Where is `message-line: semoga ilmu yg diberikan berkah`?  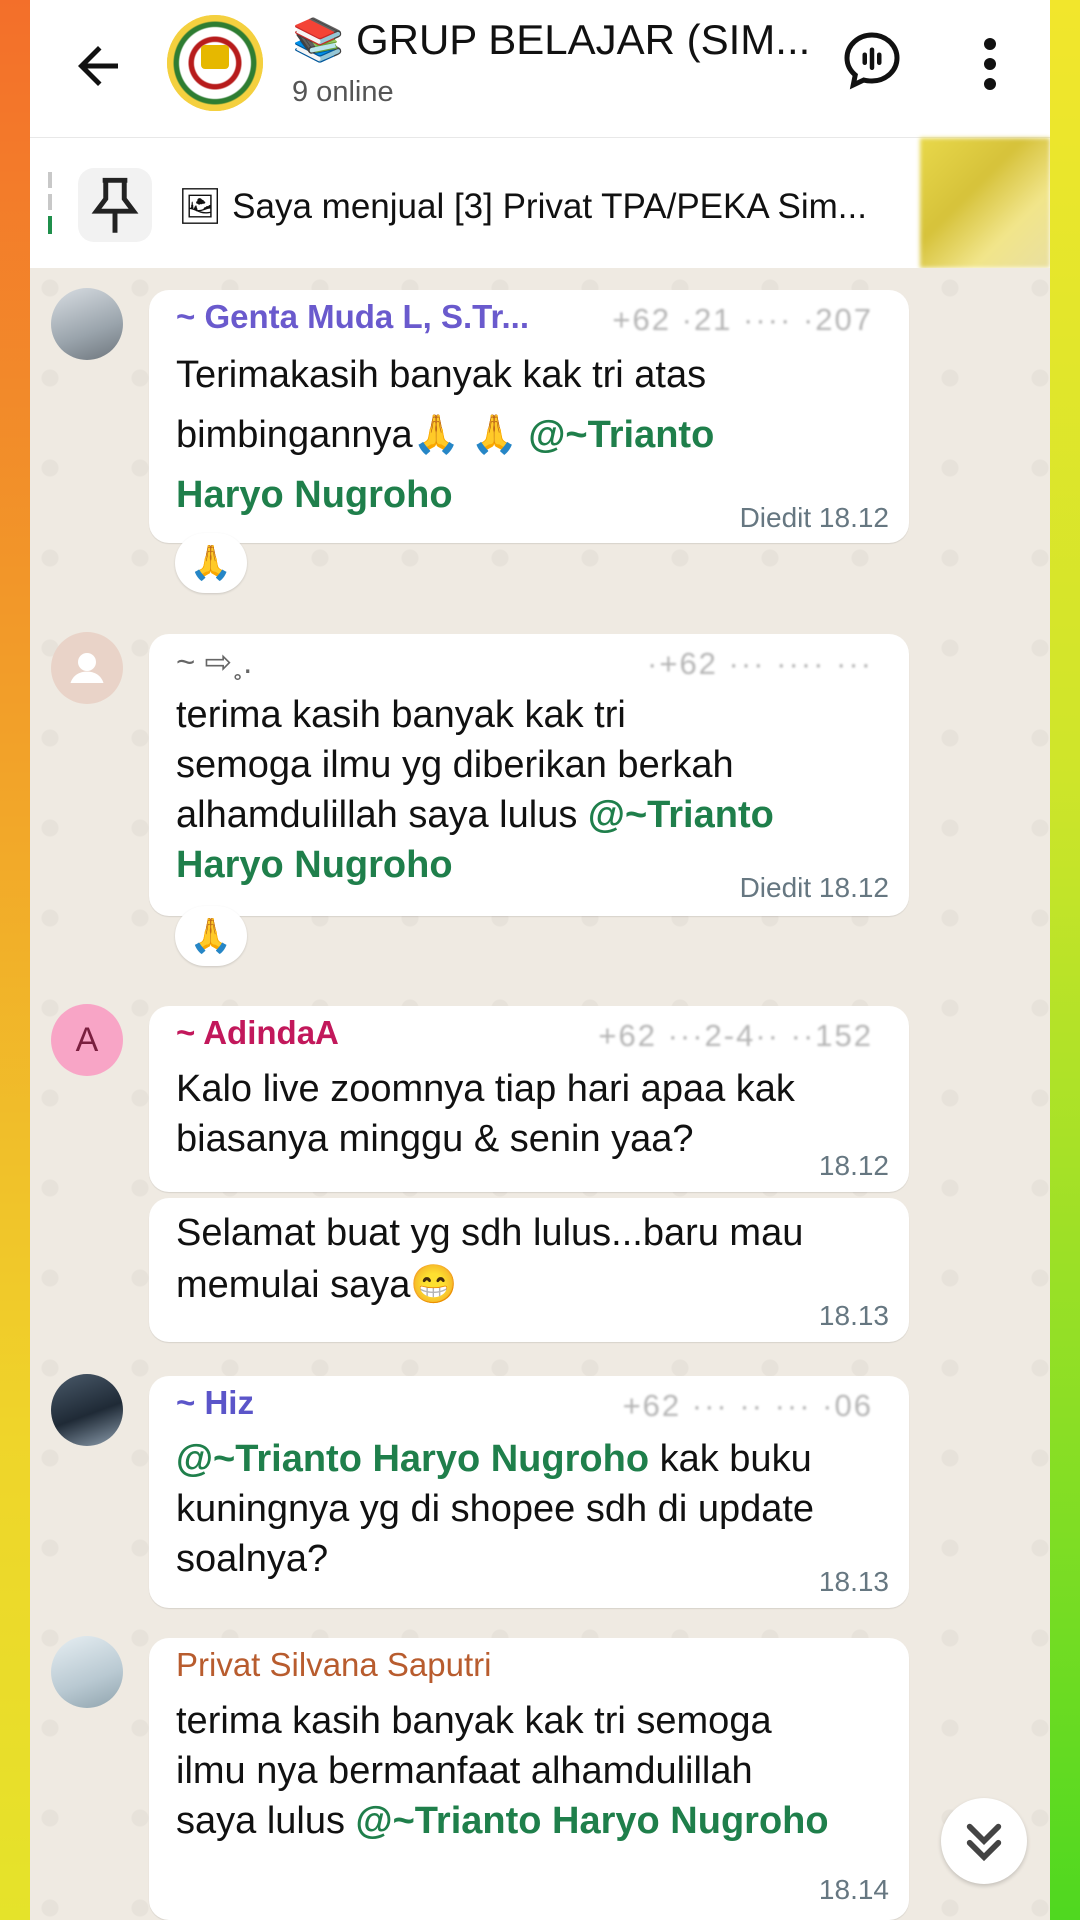
message-line: semoga ilmu yg diberikan berkah is located at coordinates (455, 765).